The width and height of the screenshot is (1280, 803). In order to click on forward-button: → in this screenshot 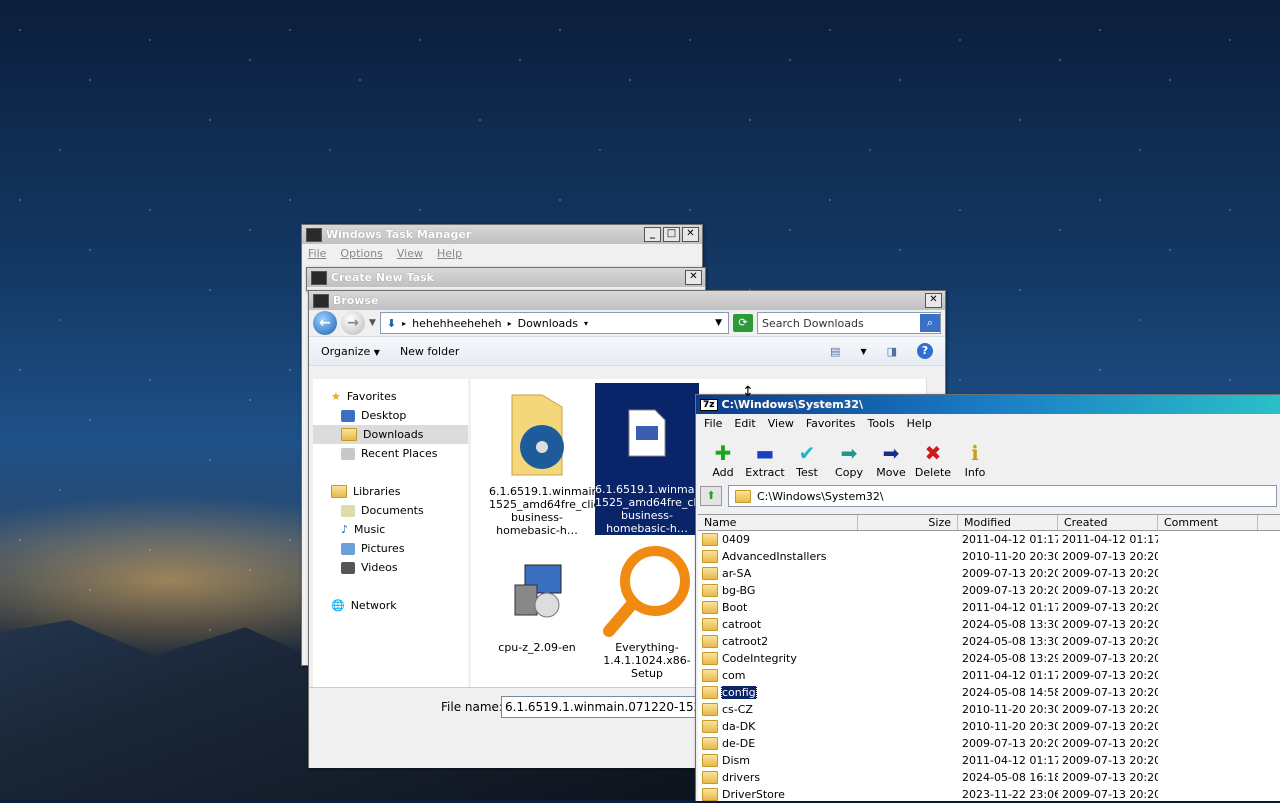, I will do `click(353, 323)`.